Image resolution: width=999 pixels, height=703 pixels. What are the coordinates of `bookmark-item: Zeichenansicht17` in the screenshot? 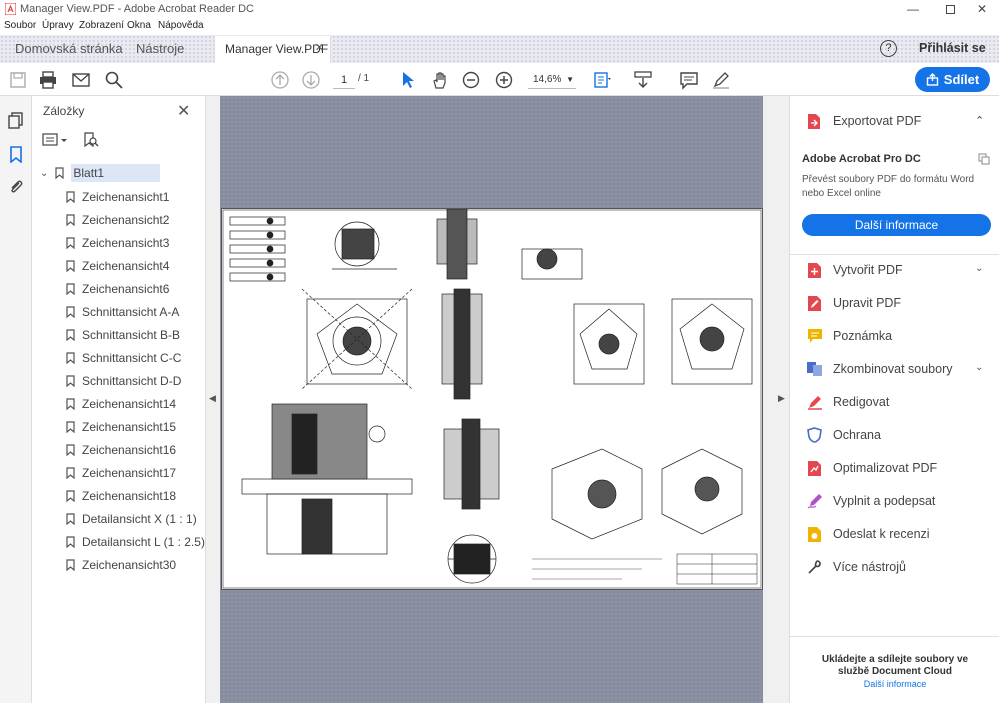 It's located at (121, 473).